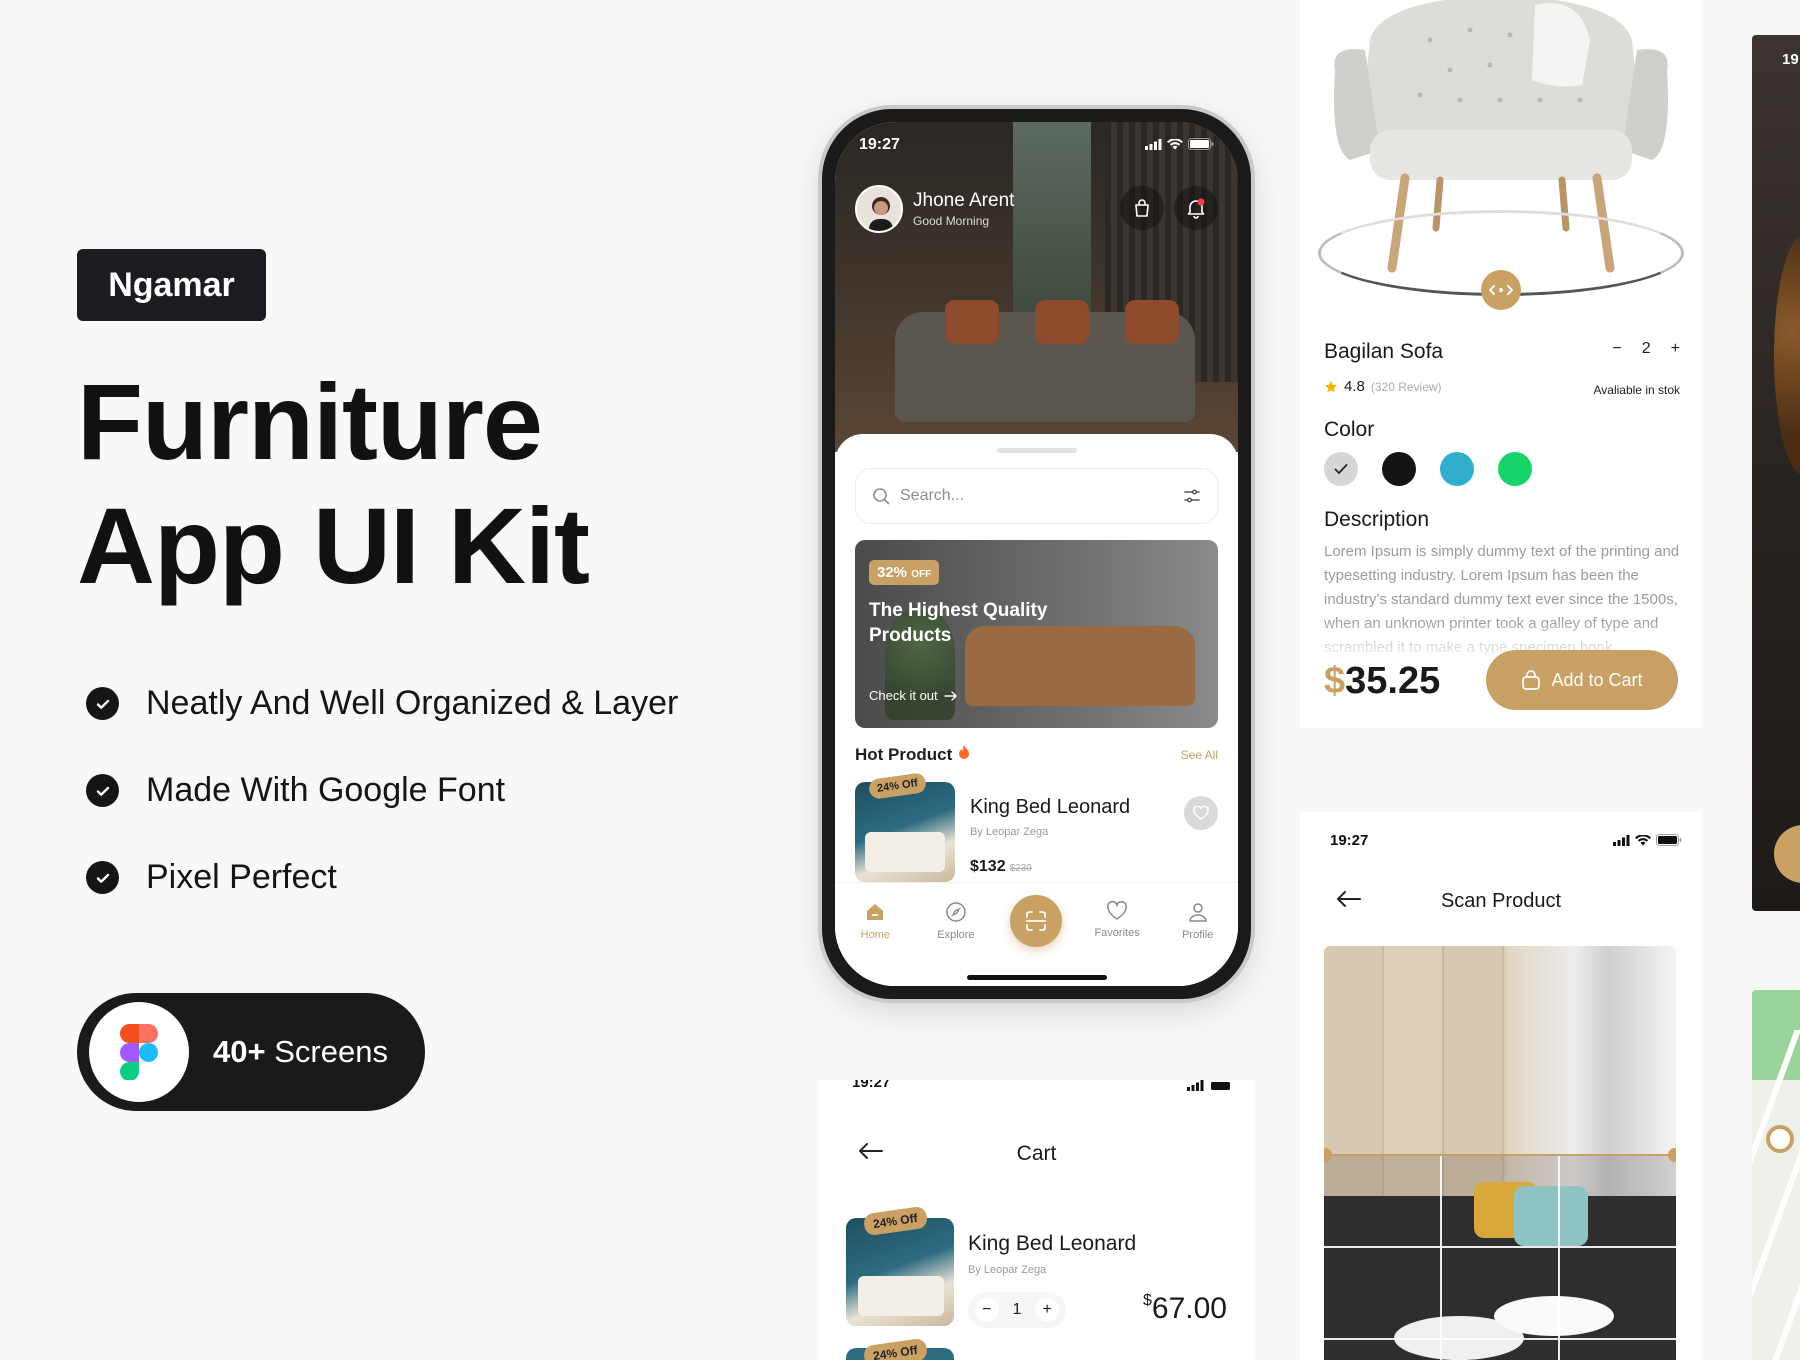 The width and height of the screenshot is (1800, 1360). I want to click on scan-button, so click(1036, 921).